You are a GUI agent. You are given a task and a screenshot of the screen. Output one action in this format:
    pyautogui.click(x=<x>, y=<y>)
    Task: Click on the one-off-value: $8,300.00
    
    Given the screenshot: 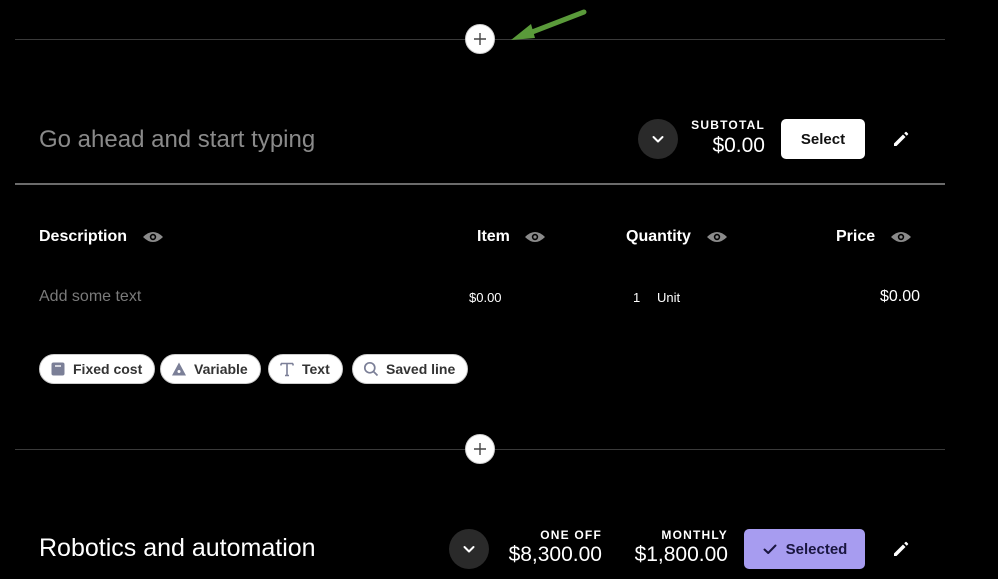 What is the action you would take?
    pyautogui.click(x=555, y=554)
    